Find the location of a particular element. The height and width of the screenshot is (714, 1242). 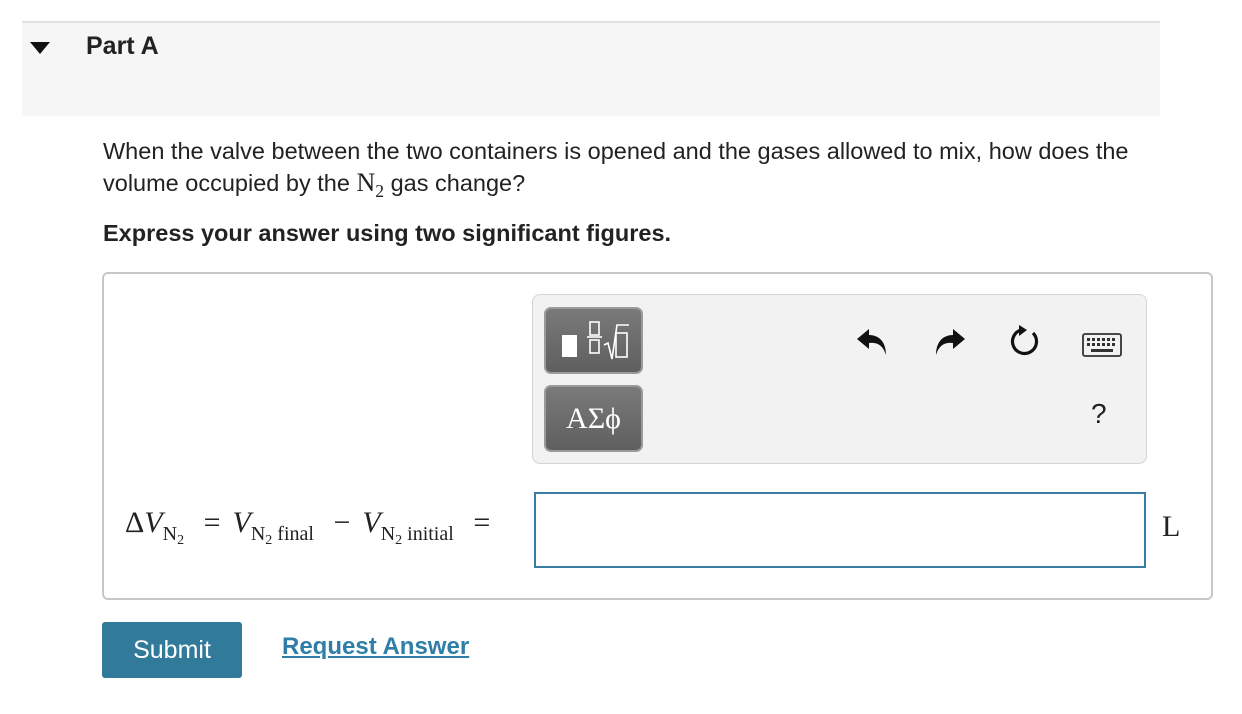

answer-input is located at coordinates (840, 530).